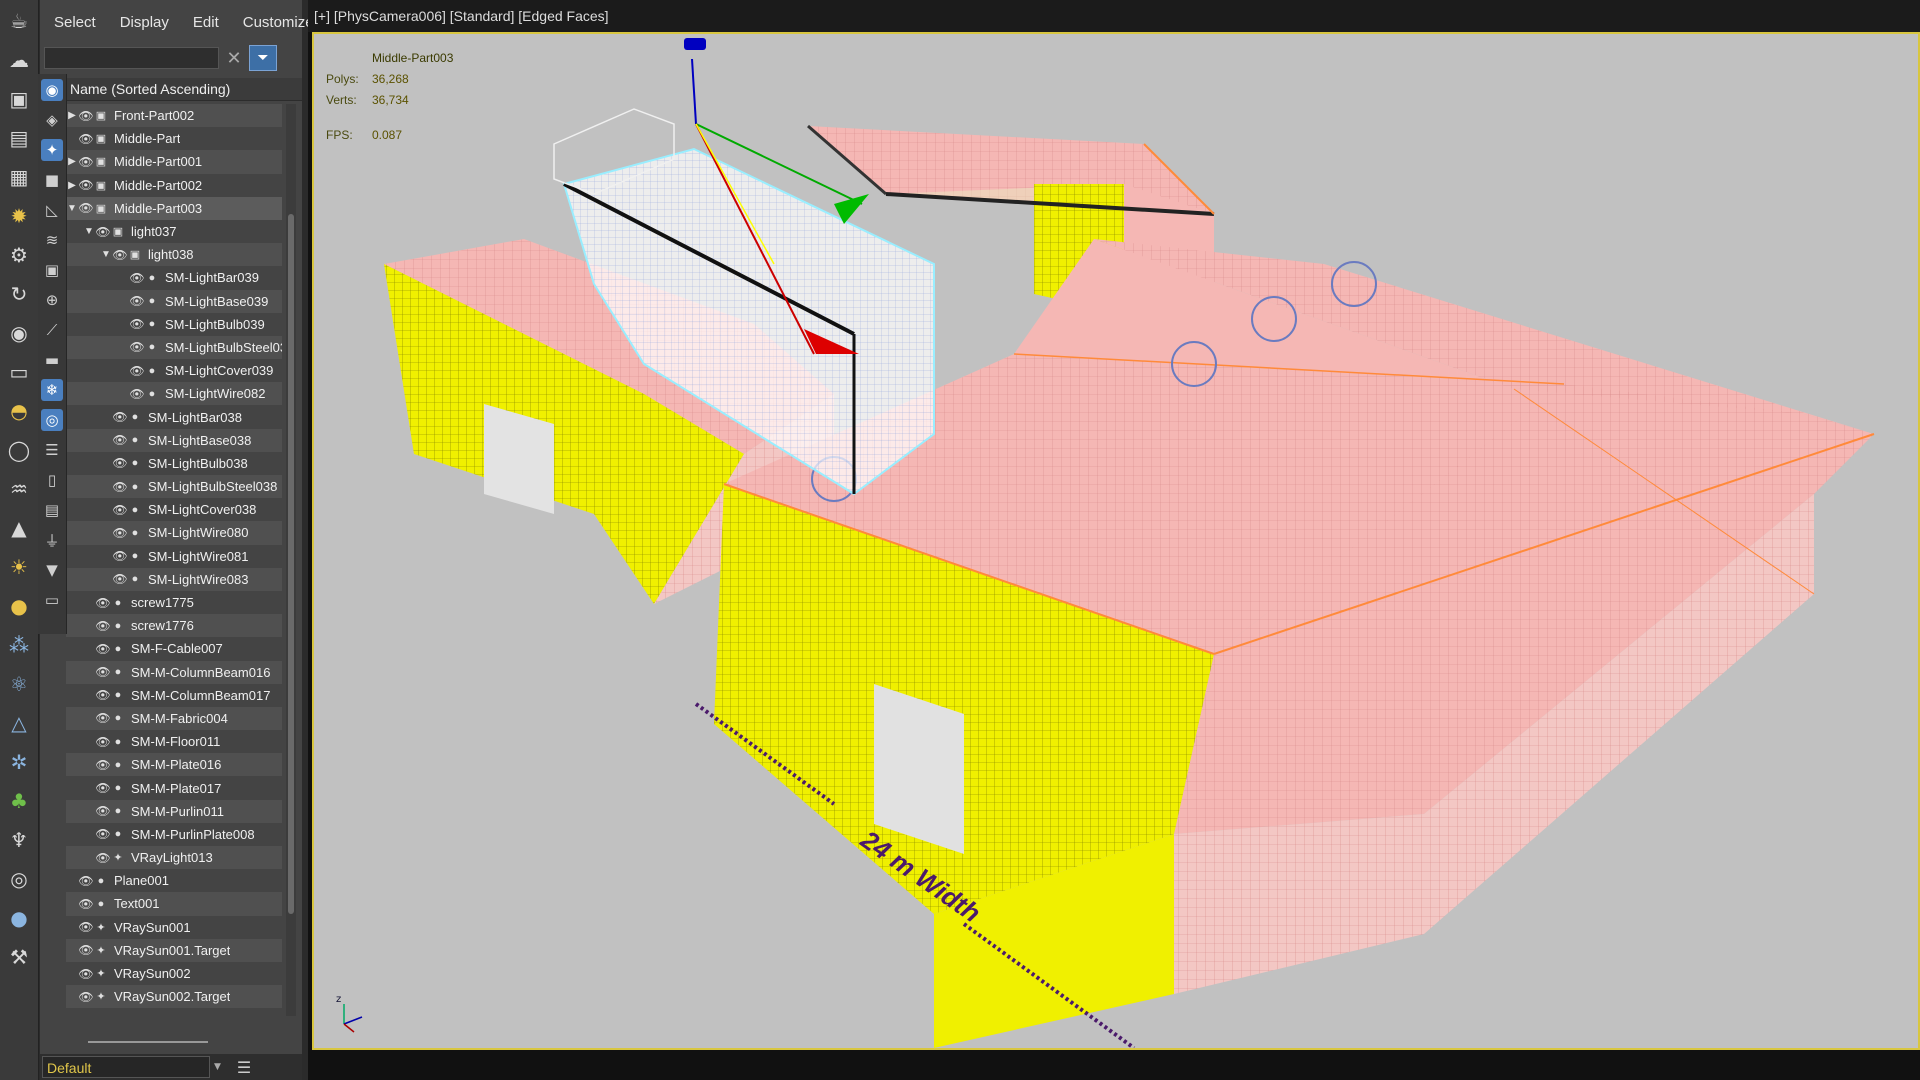 Image resolution: width=1920 pixels, height=1080 pixels. I want to click on tree-row: 👁 ● SM-LightBulbSteel038, so click(174, 487).